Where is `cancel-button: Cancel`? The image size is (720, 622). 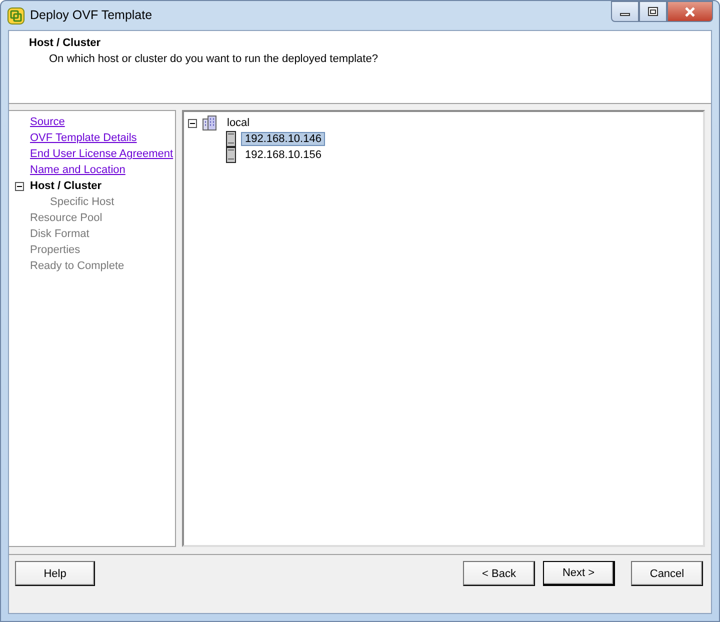 cancel-button: Cancel is located at coordinates (667, 573).